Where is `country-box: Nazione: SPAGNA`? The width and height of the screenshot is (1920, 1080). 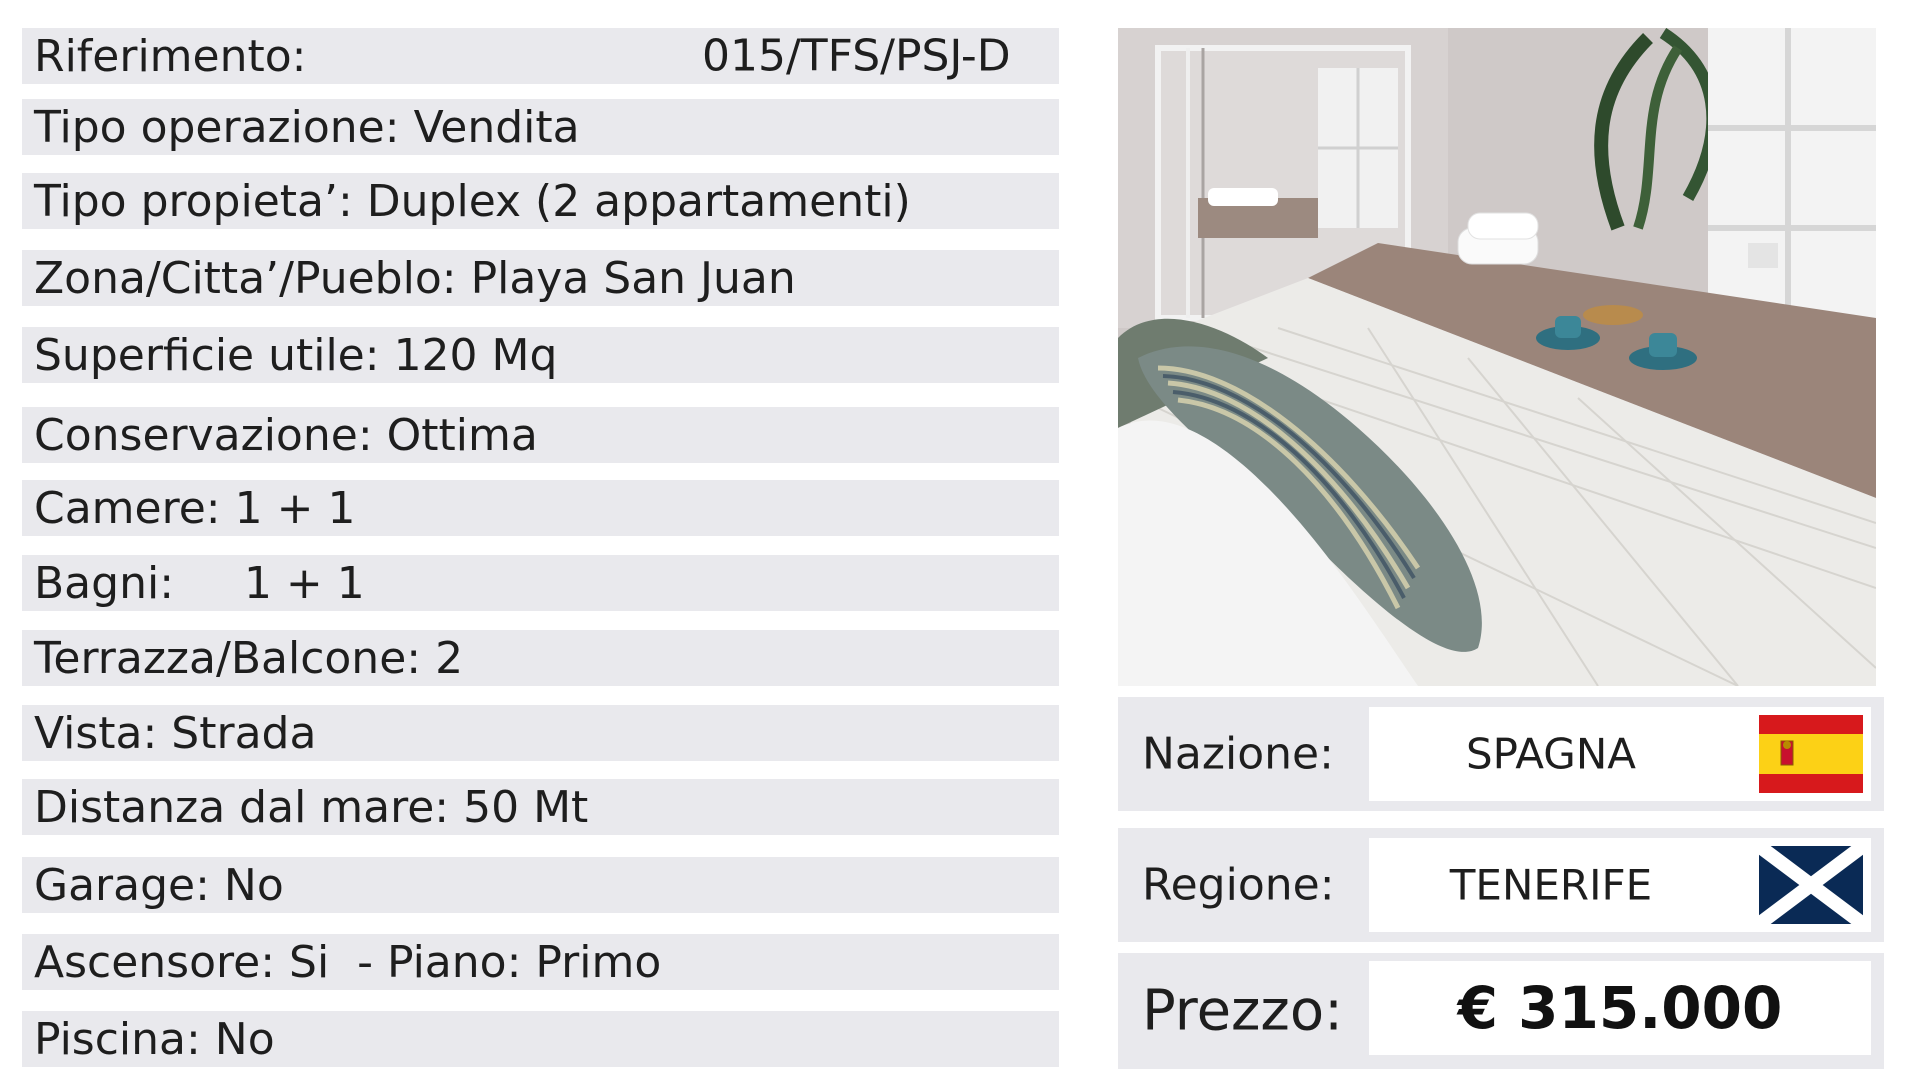
country-box: Nazione: SPAGNA is located at coordinates (1501, 754).